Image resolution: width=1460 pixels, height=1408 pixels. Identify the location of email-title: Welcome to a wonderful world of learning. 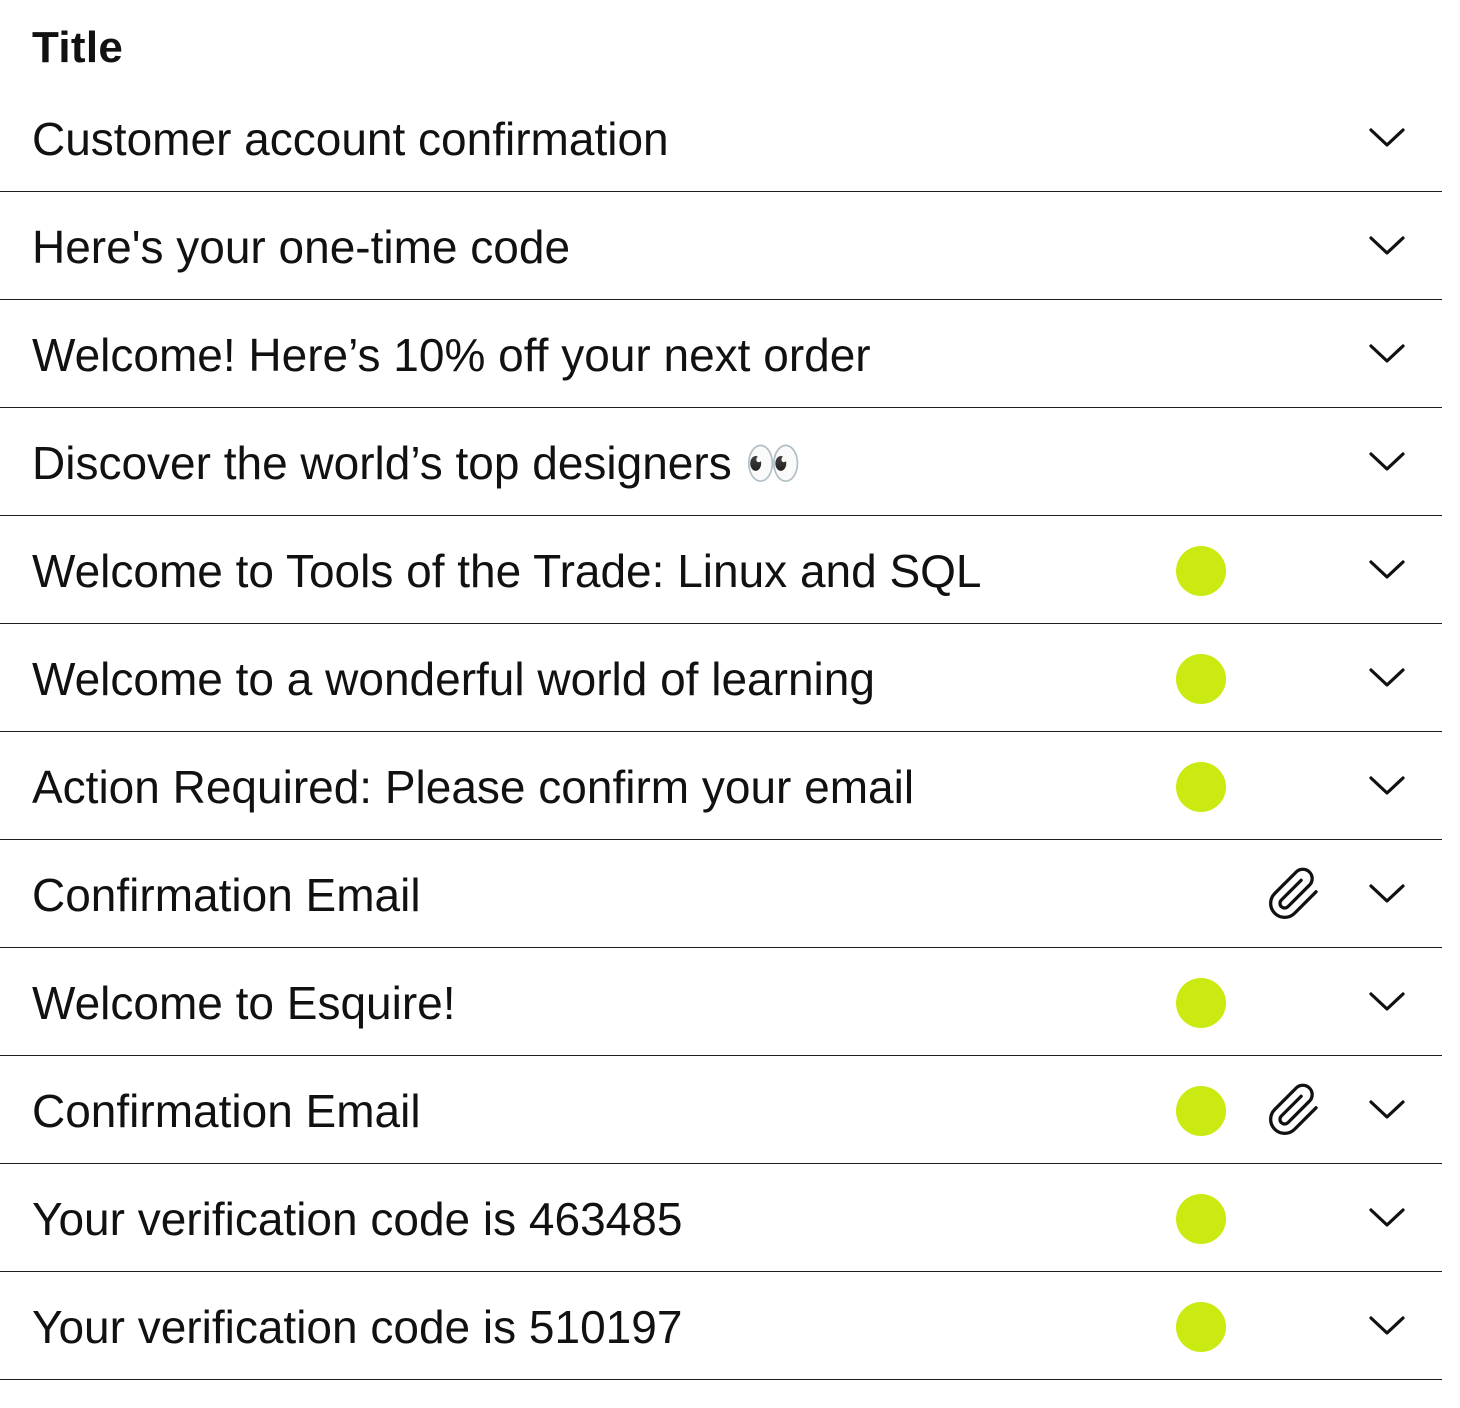
(453, 679).